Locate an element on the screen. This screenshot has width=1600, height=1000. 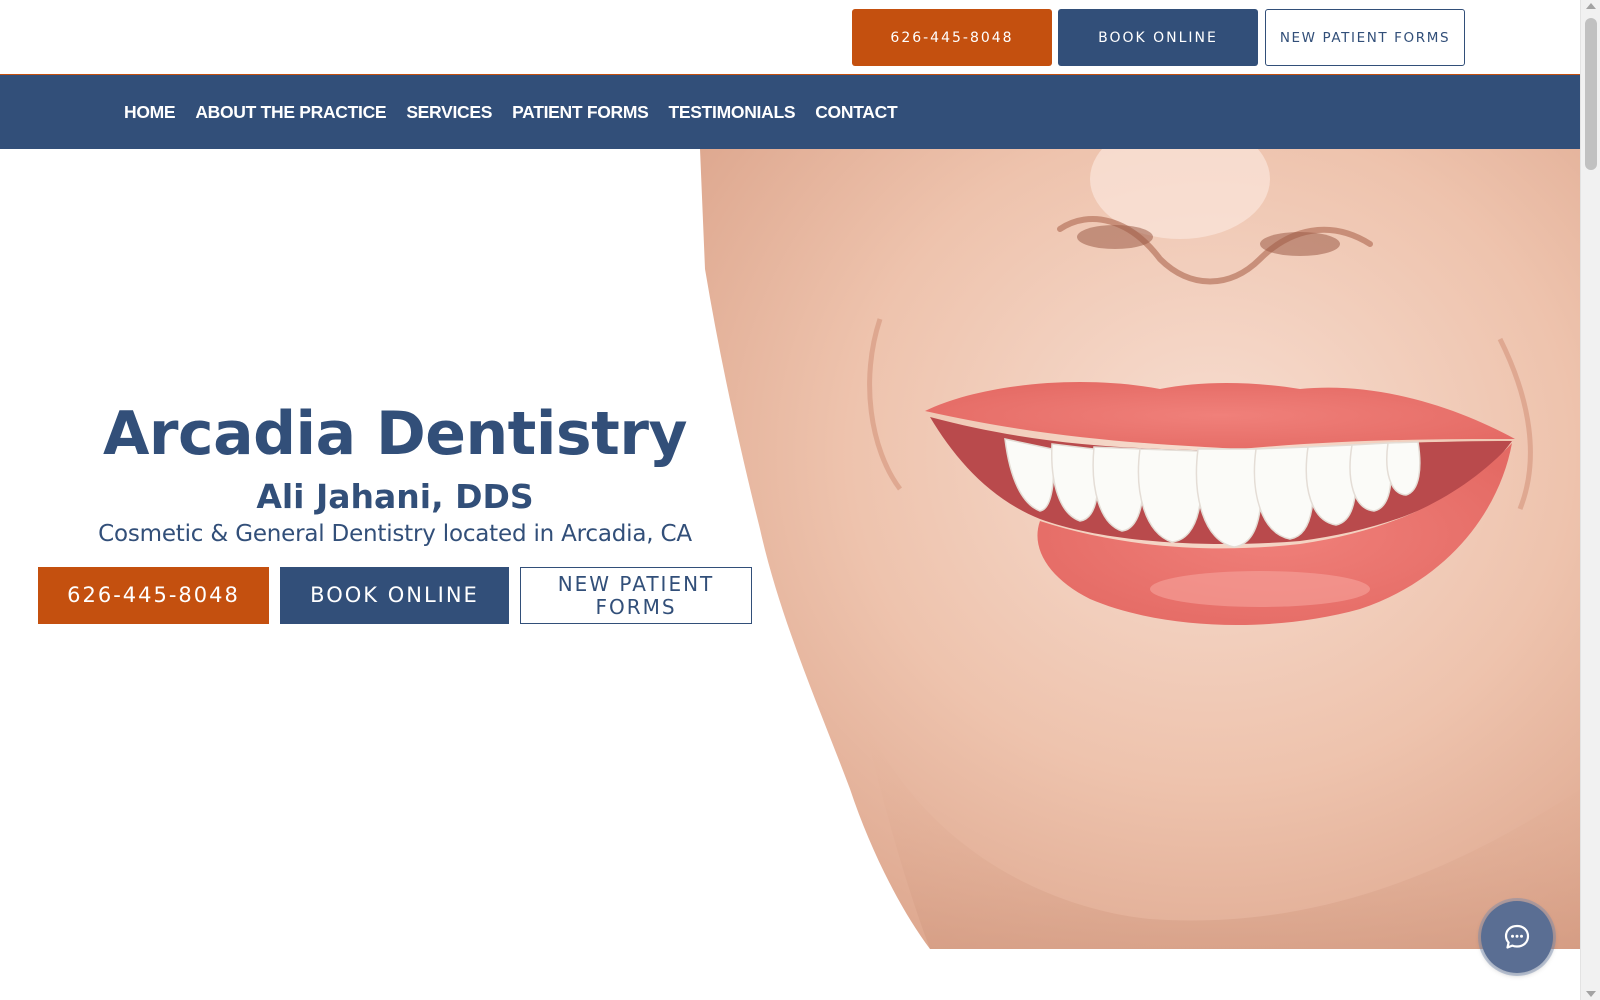
chat-widget-button is located at coordinates (1517, 937).